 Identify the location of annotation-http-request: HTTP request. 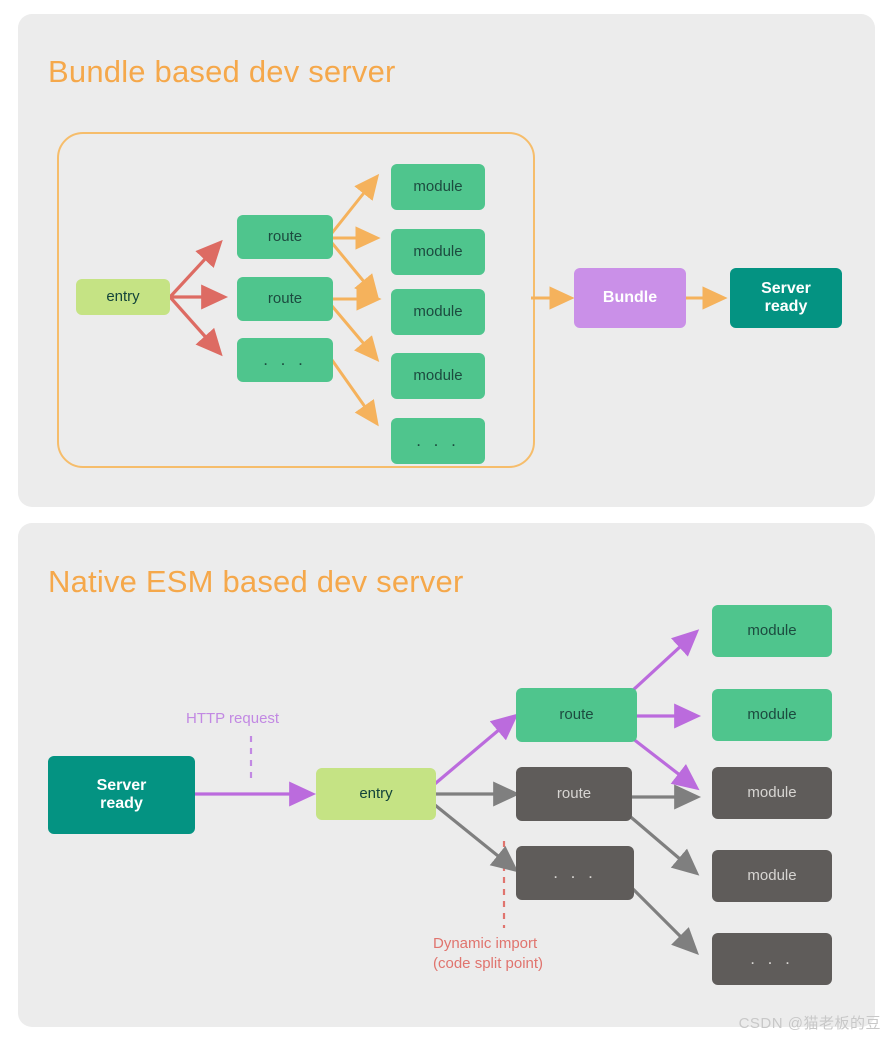
(233, 718).